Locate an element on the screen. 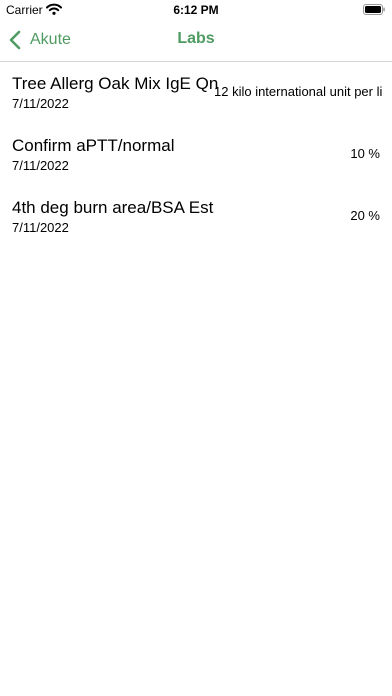 This screenshot has height=696, width=392. lab-value: 20 % is located at coordinates (365, 215).